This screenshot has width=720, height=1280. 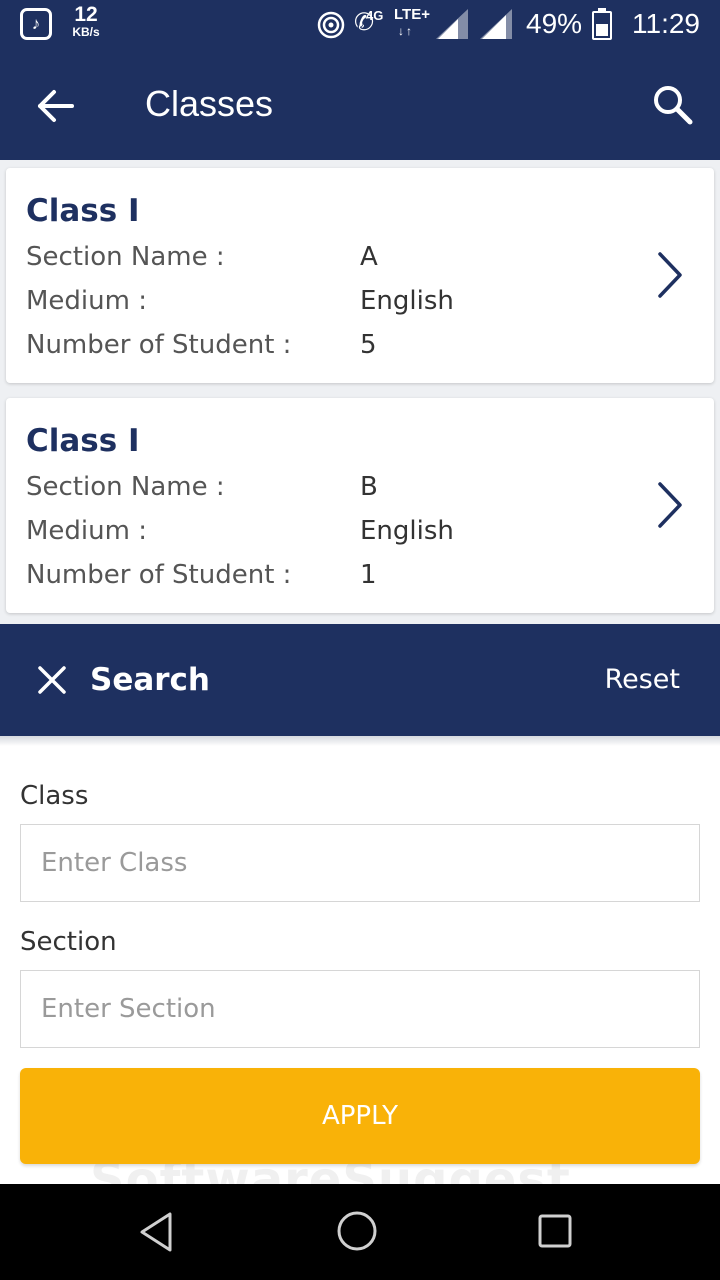 I want to click on students-row: Number of Student : 1, so click(x=326, y=575).